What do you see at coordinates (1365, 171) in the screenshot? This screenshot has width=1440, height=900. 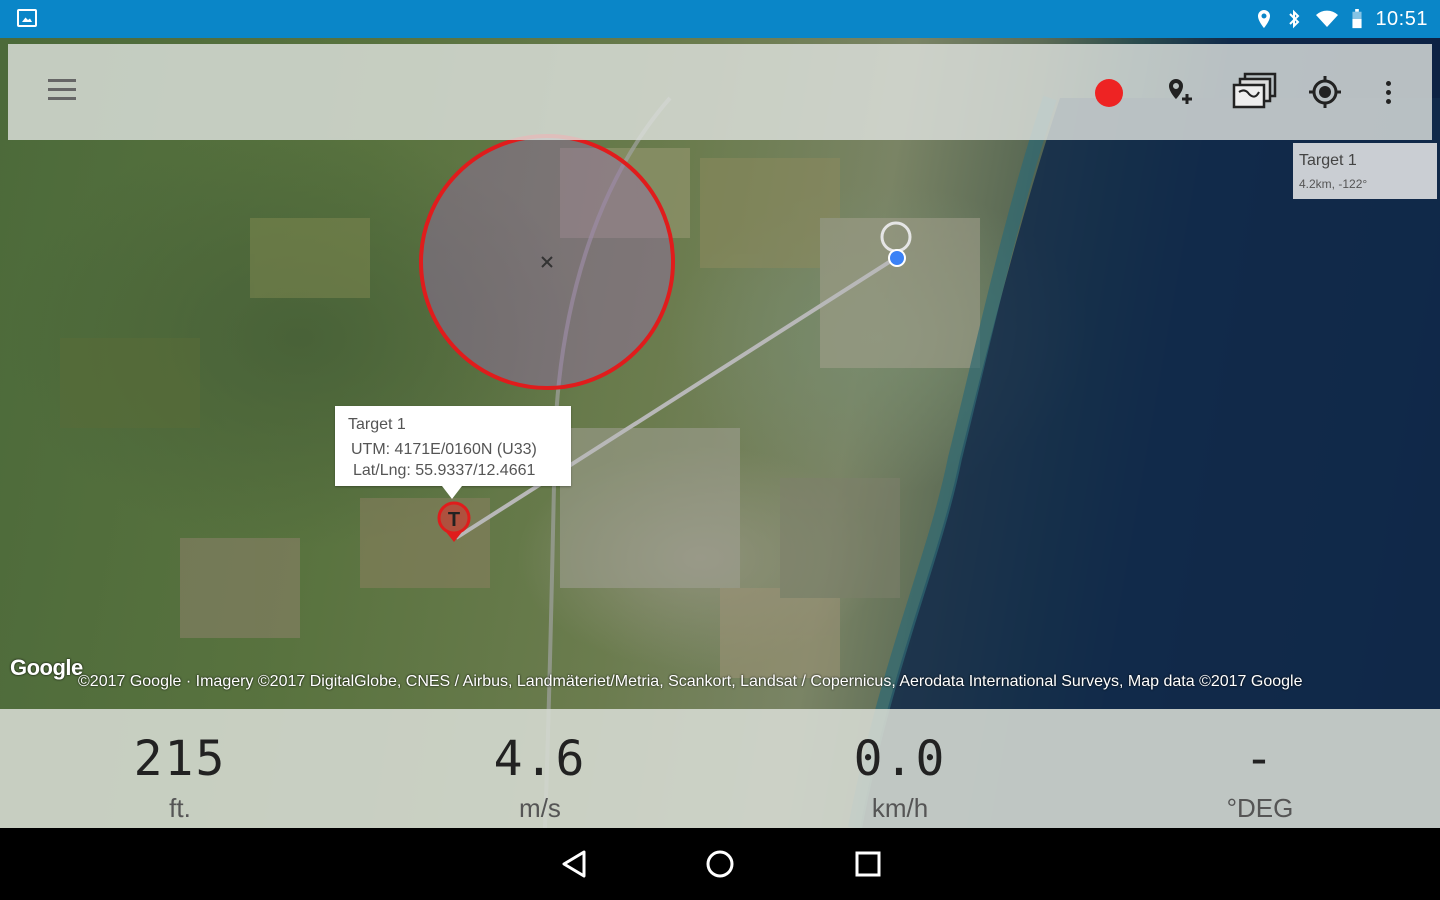 I see `target-summary: Target 1 4.2km, -122°` at bounding box center [1365, 171].